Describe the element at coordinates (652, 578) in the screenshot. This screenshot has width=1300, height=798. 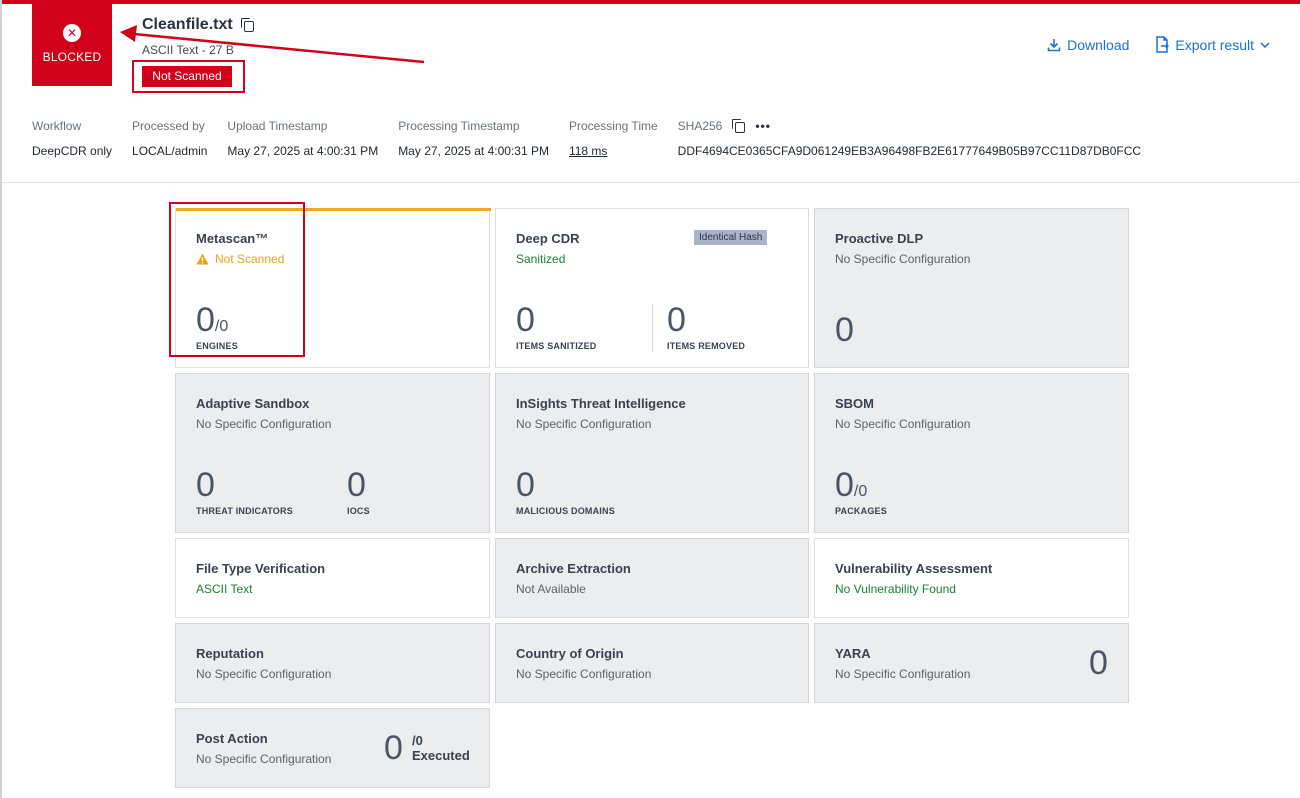
I see `card-archive-extraction: Archive Extraction Not Available` at that location.